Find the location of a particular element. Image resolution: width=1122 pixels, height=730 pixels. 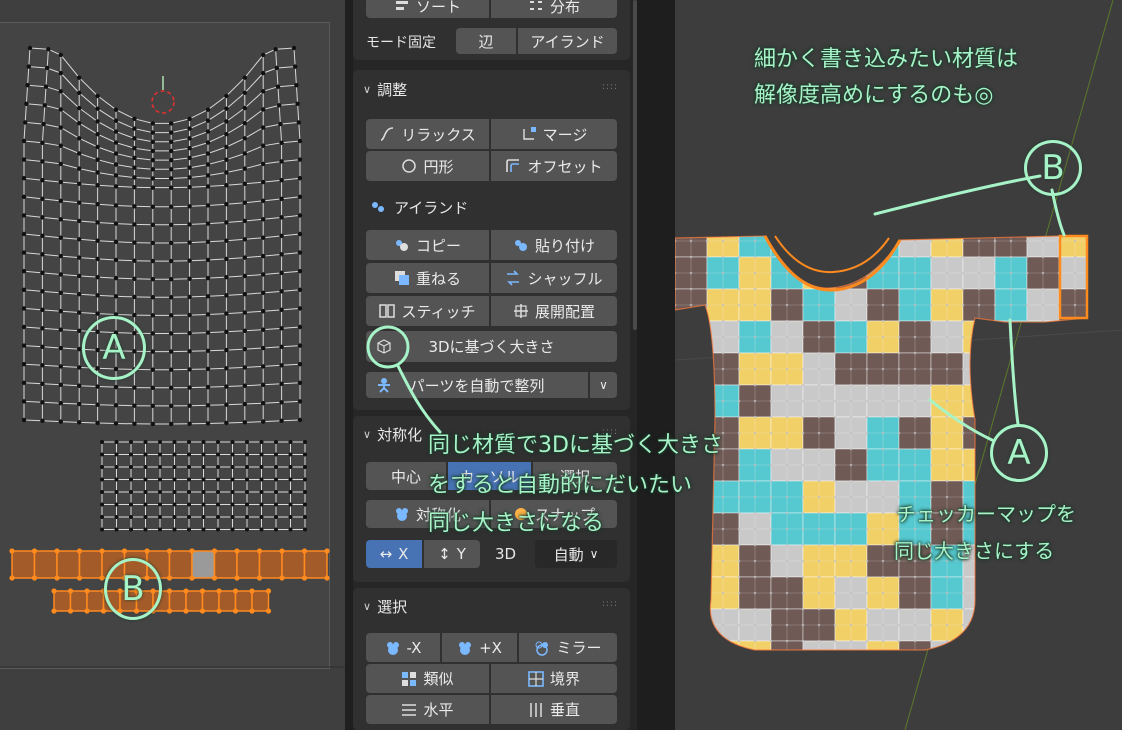

sort-icon is located at coordinates (402, 7).